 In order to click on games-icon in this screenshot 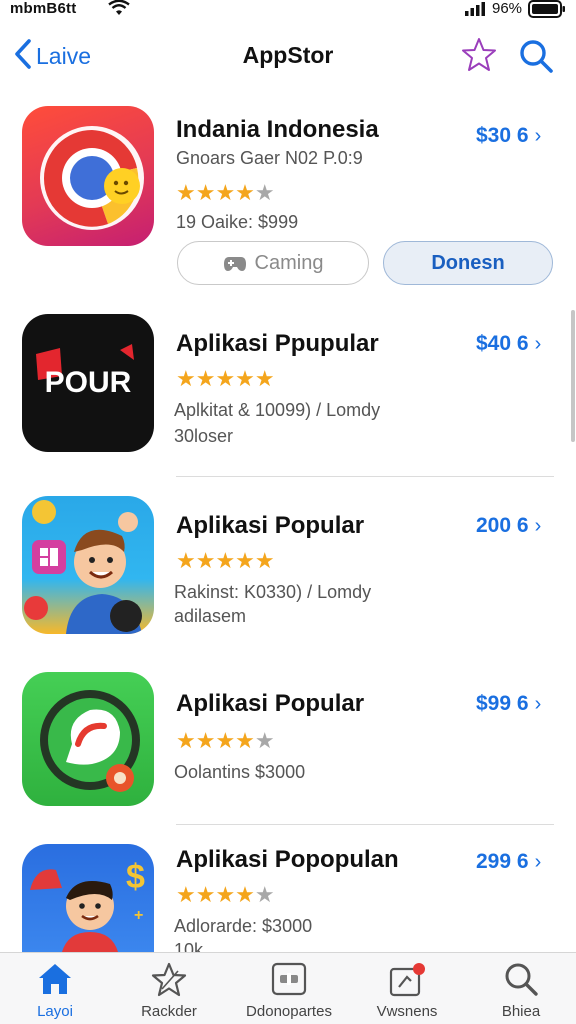, I will do `click(289, 979)`.